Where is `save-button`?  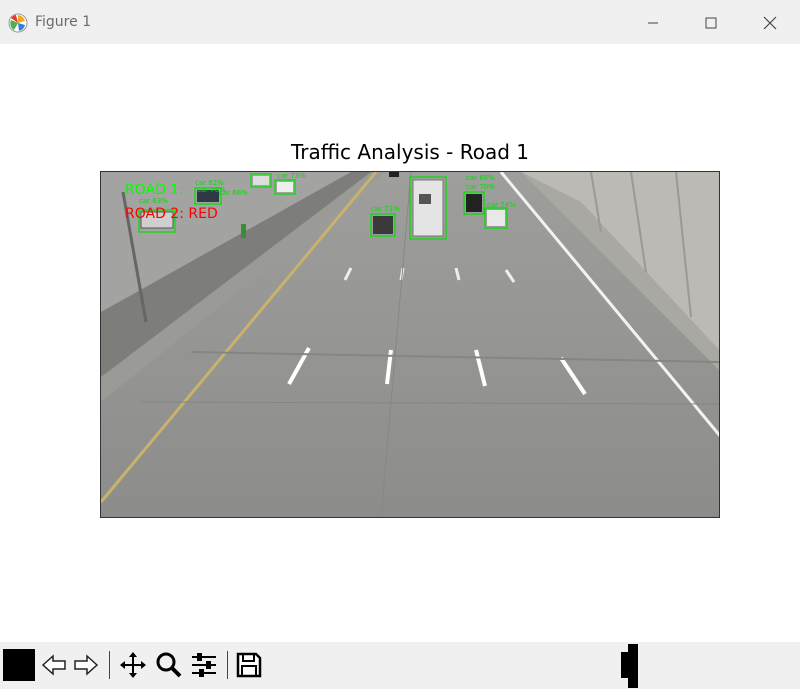 save-button is located at coordinates (249, 665).